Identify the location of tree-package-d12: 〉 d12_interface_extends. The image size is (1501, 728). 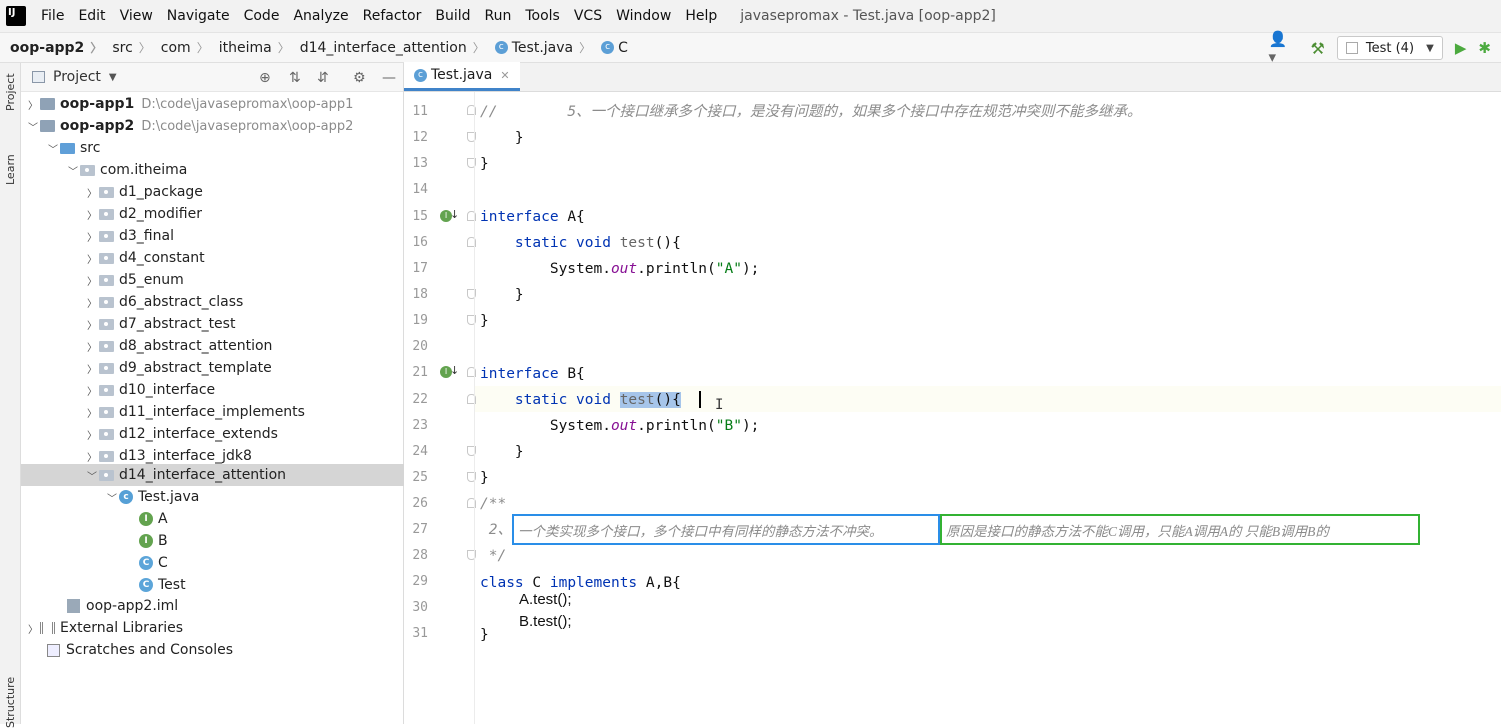
(212, 434).